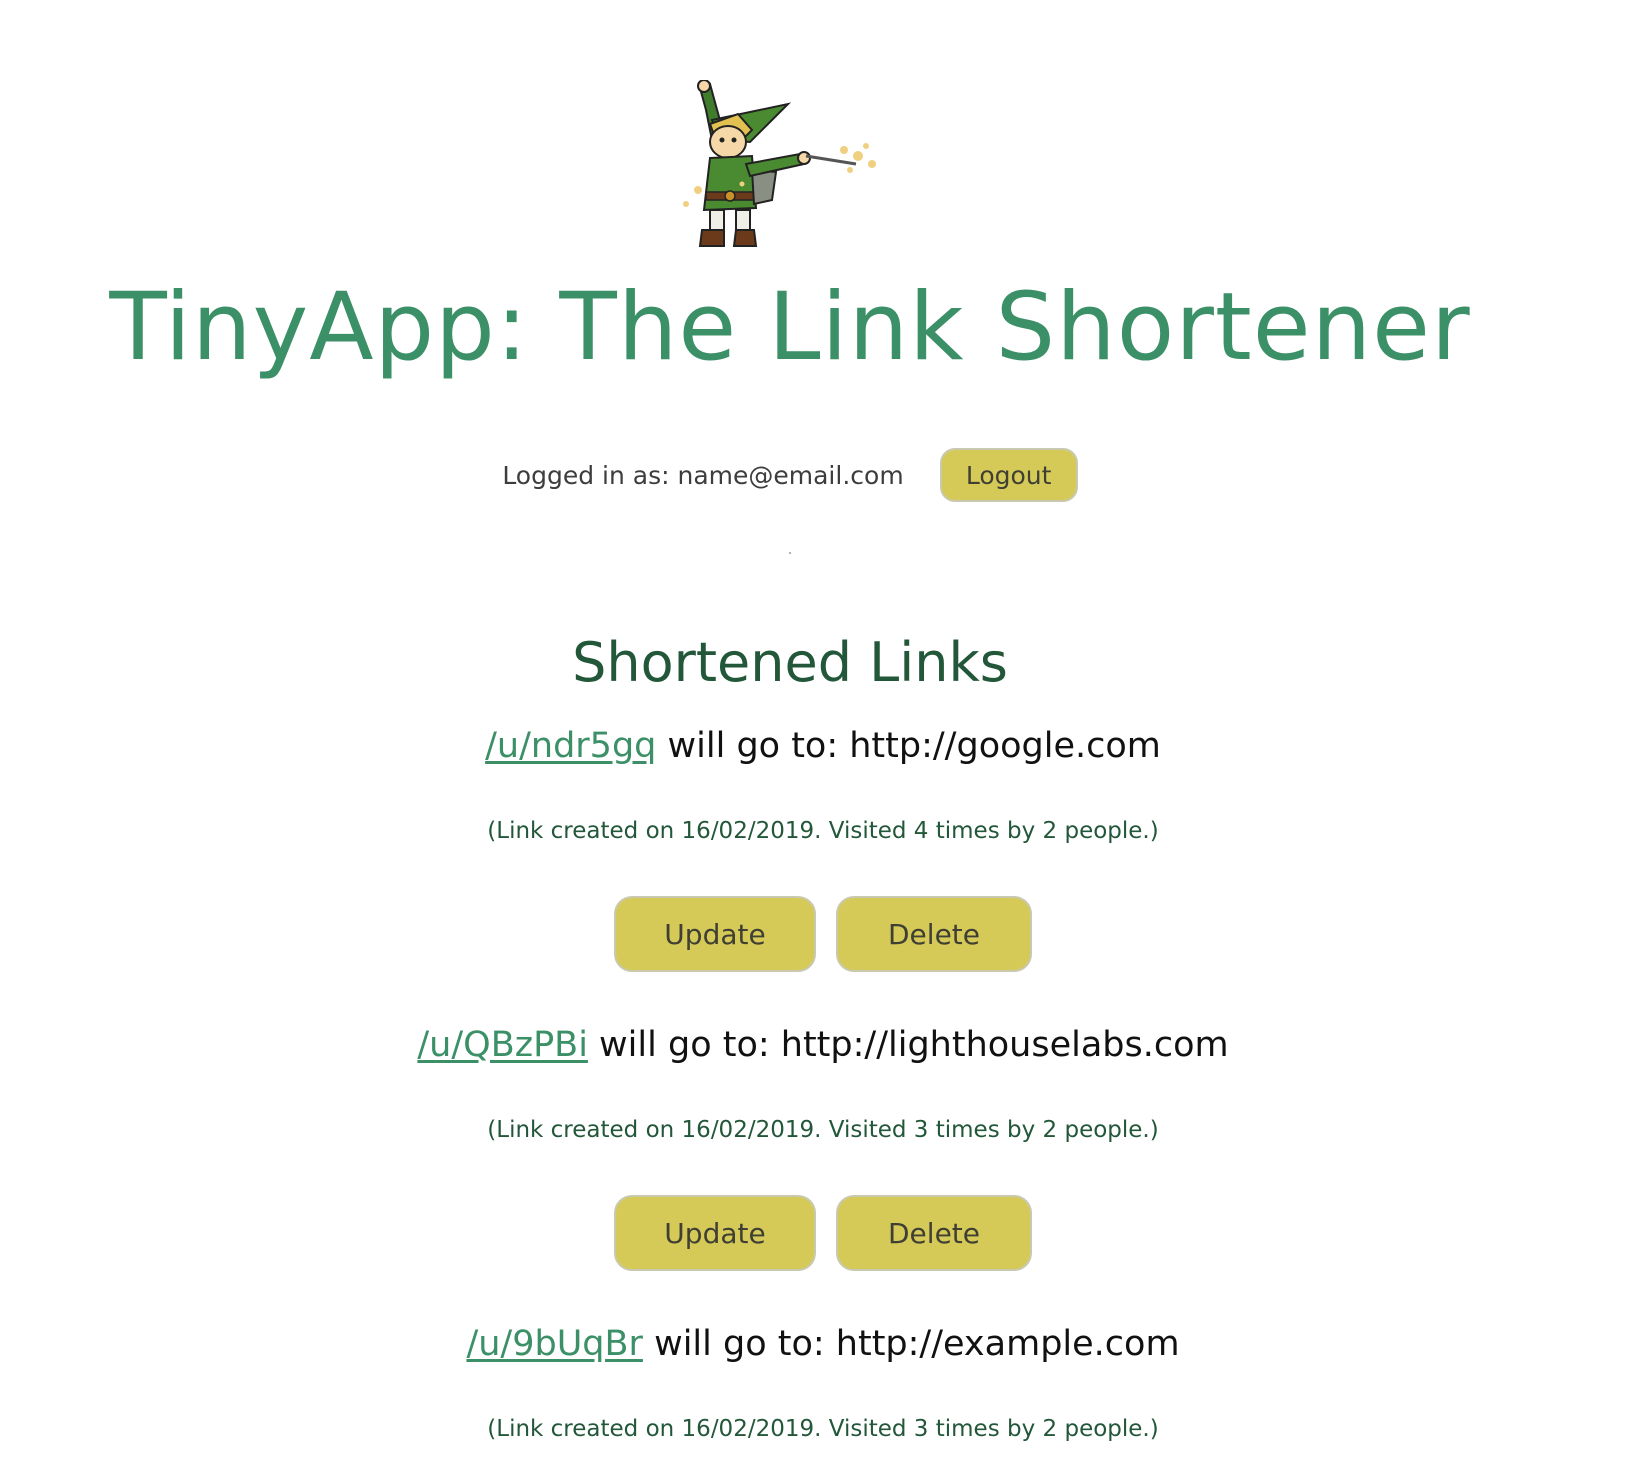  What do you see at coordinates (554, 1344) in the screenshot?
I see `short-link: /u/9bUqBr` at bounding box center [554, 1344].